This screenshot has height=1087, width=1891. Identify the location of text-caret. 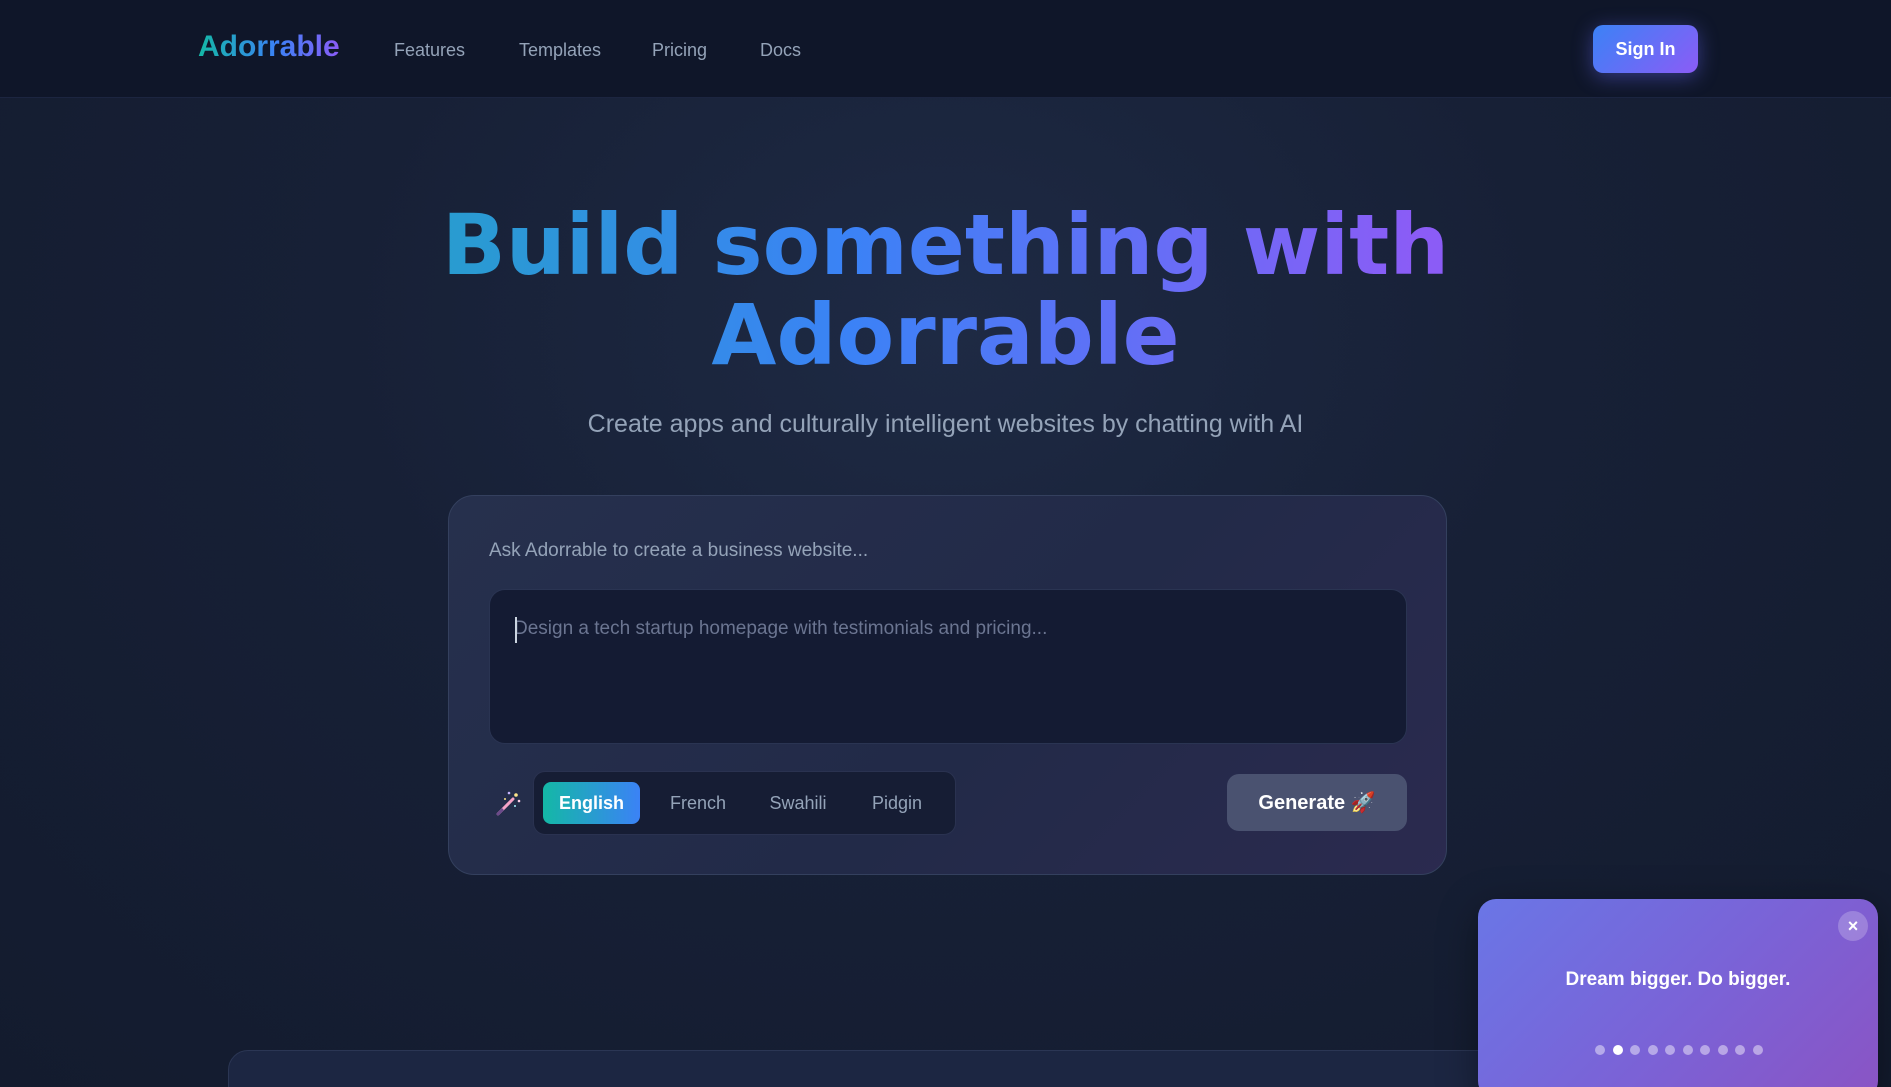
(516, 630).